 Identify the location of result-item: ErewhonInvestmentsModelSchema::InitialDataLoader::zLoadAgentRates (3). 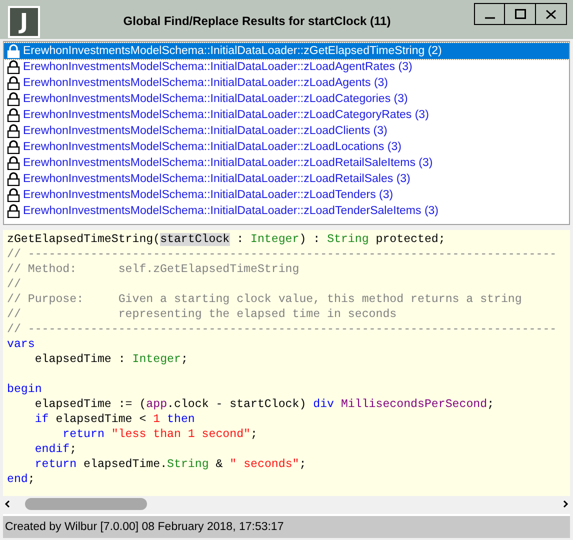
(286, 67).